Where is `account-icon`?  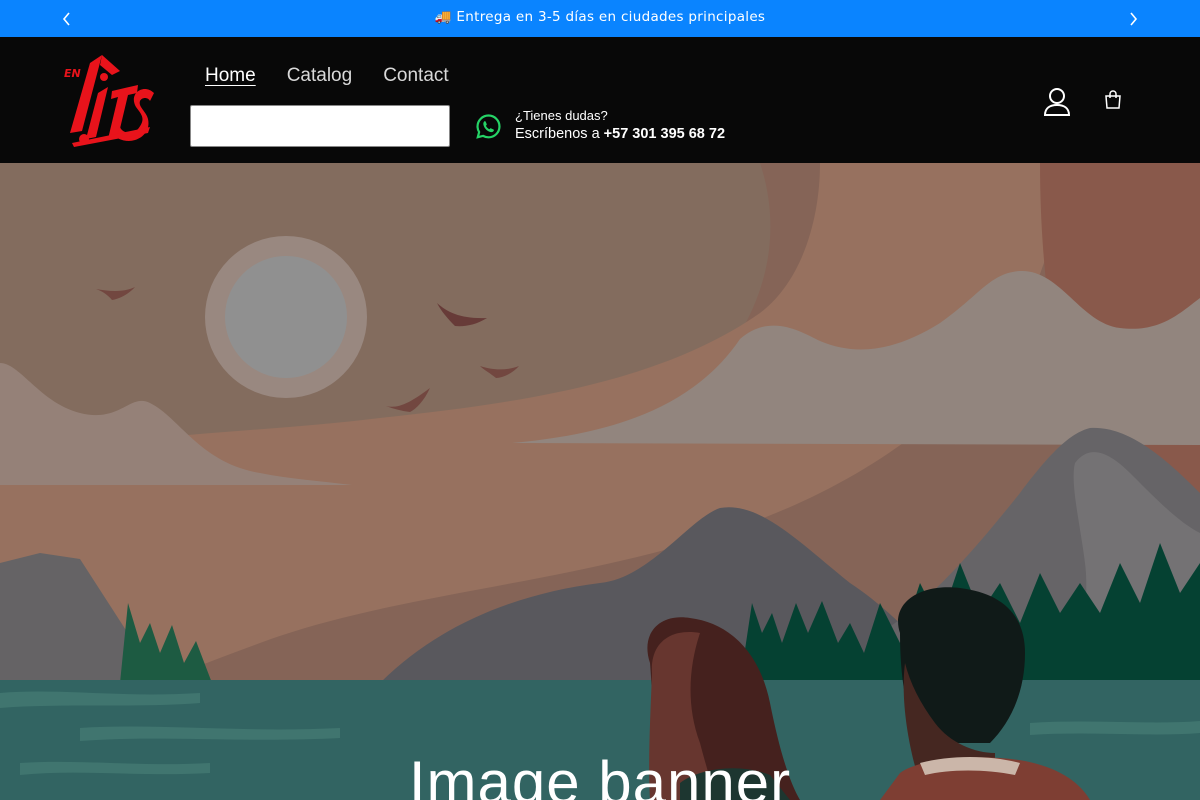 account-icon is located at coordinates (1057, 102).